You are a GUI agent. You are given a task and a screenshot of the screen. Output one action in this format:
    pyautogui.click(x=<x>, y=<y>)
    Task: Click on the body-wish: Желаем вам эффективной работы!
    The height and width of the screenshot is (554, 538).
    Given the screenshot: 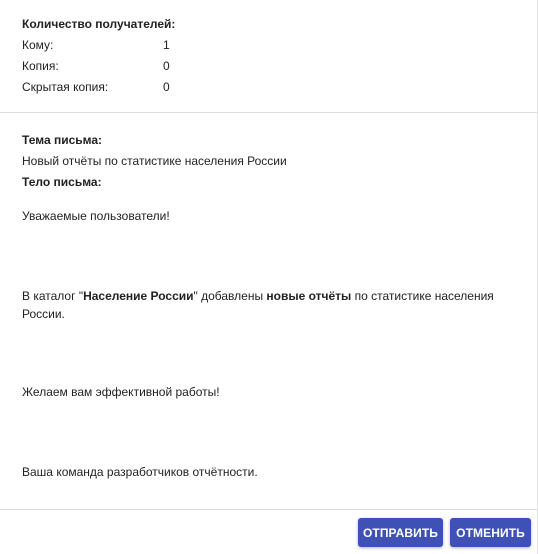 What is the action you would take?
    pyautogui.click(x=121, y=392)
    